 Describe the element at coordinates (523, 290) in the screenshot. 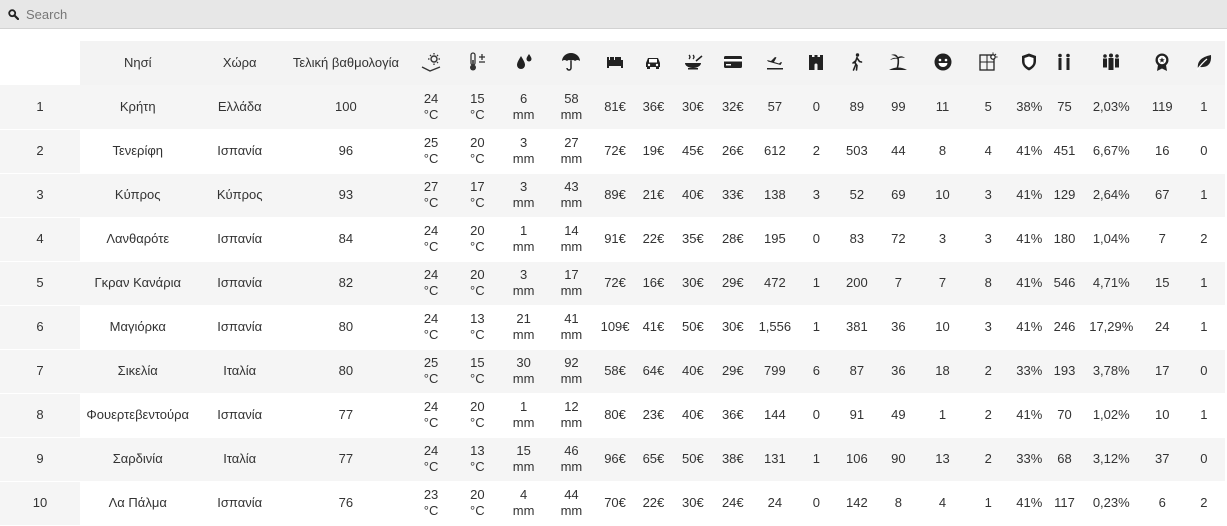

I see `rain-unit: mm` at that location.